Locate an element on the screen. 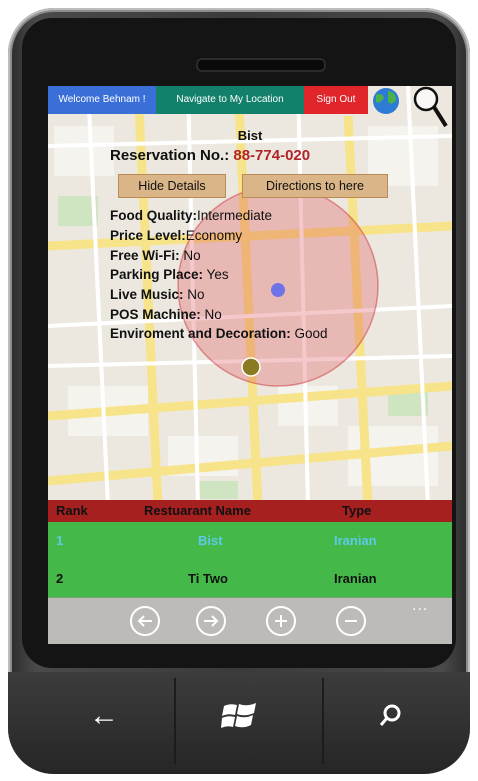 The image size is (478, 781). info-parking-place: Parking Place: Yes is located at coordinates (169, 274).